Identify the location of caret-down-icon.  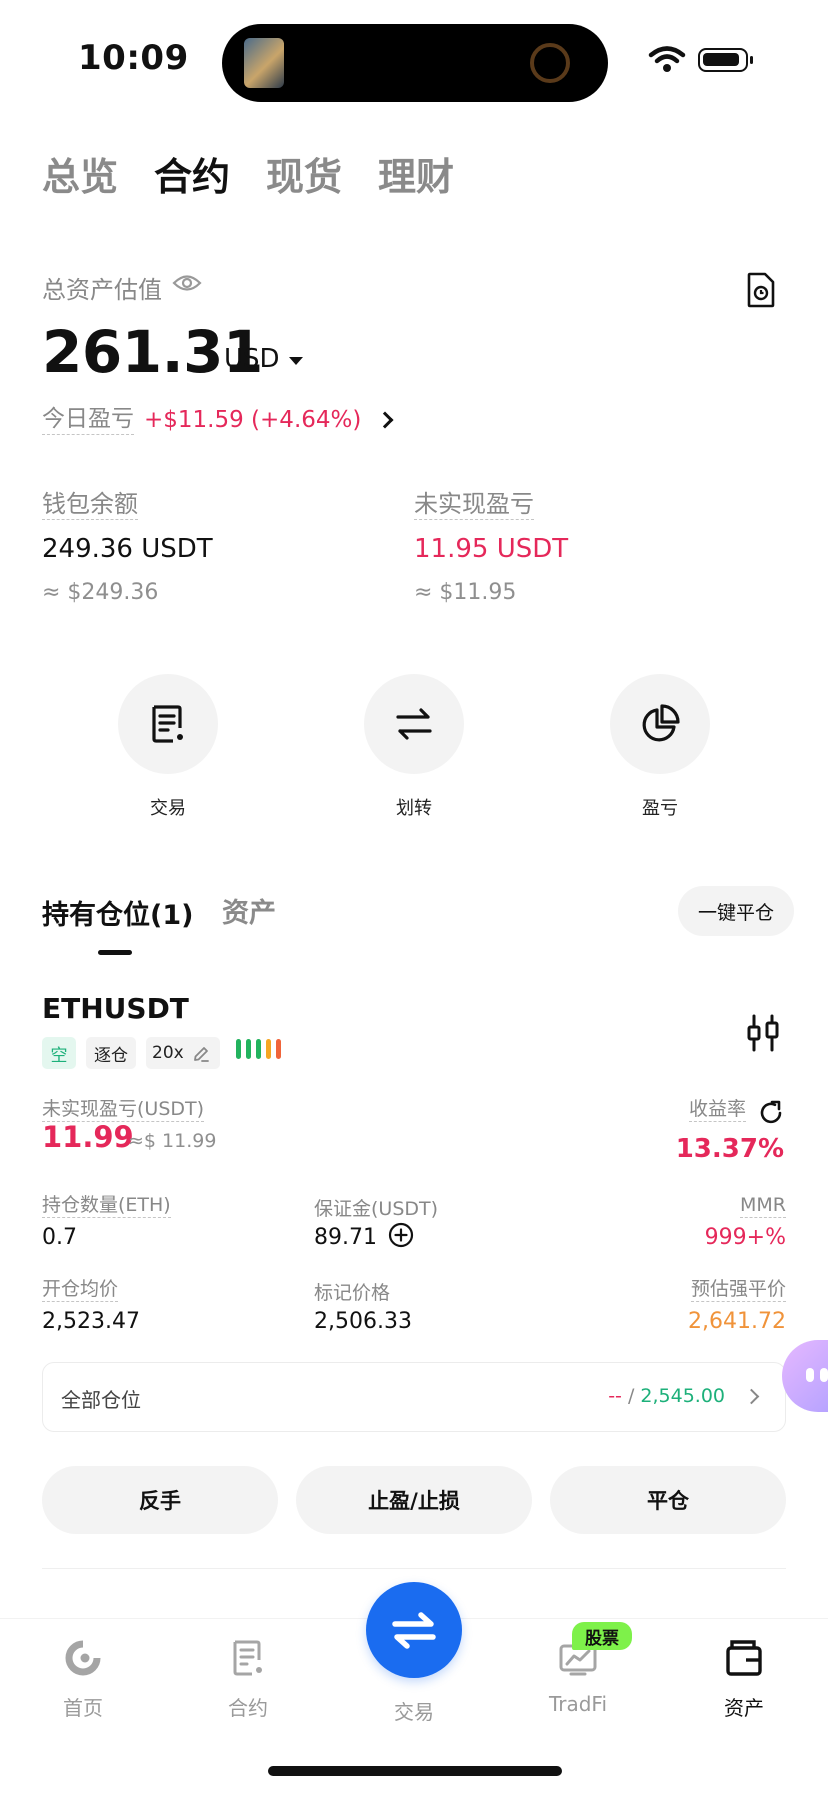
(296, 361).